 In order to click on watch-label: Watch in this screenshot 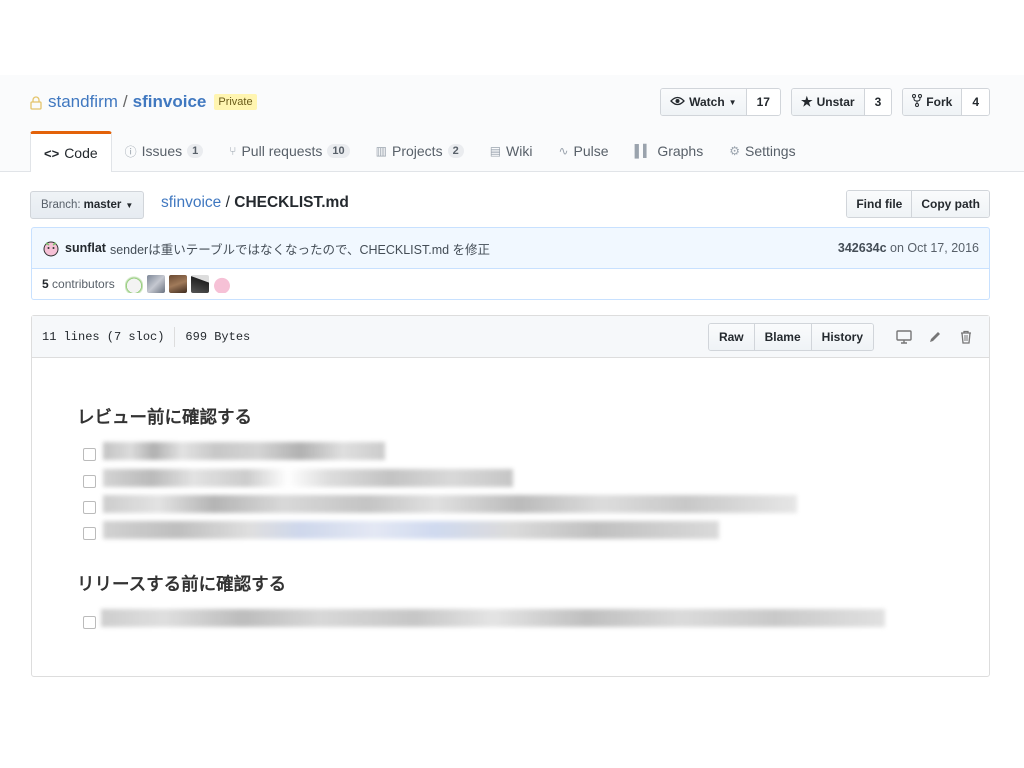, I will do `click(707, 102)`.